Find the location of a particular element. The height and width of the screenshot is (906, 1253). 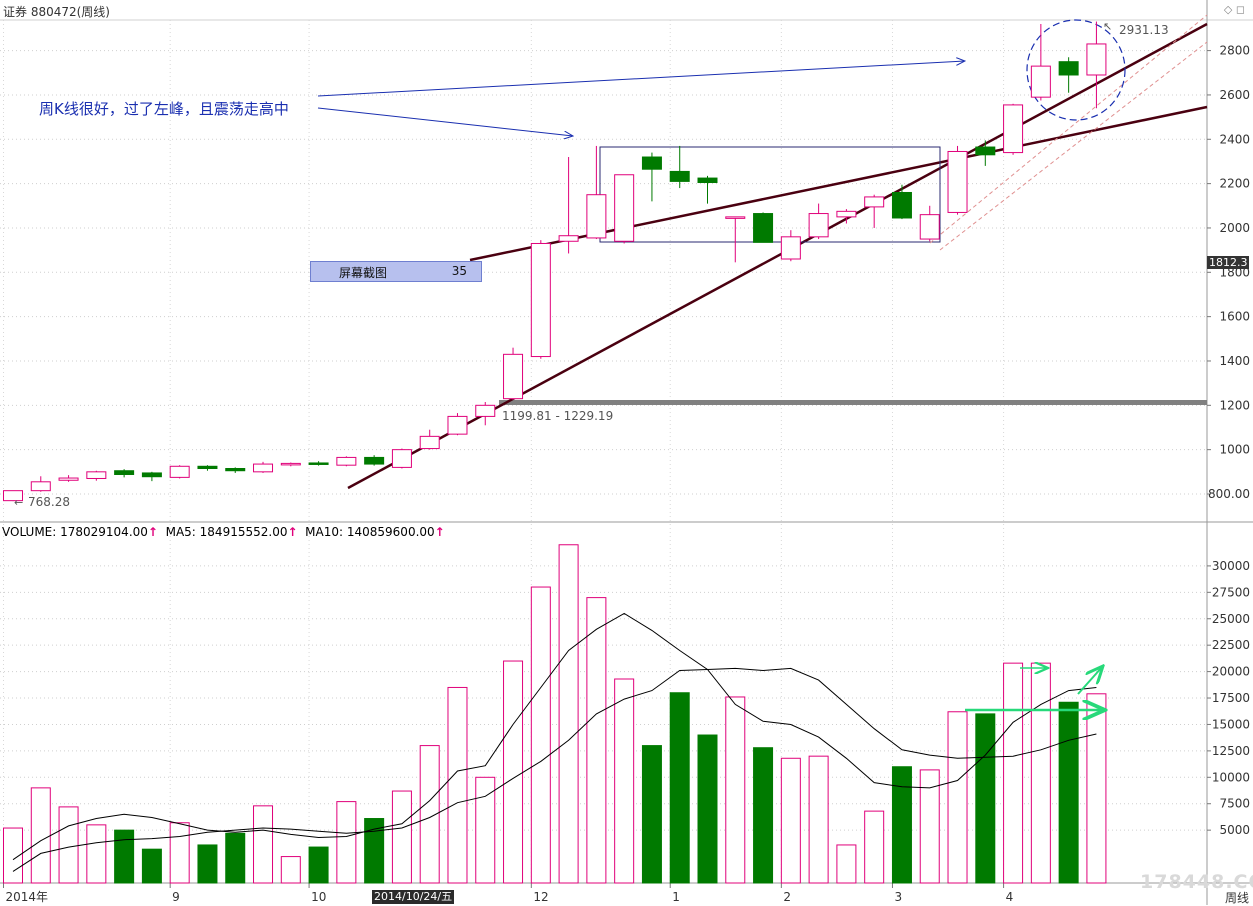

price-tick-label: 1400 is located at coordinates (1234, 361).